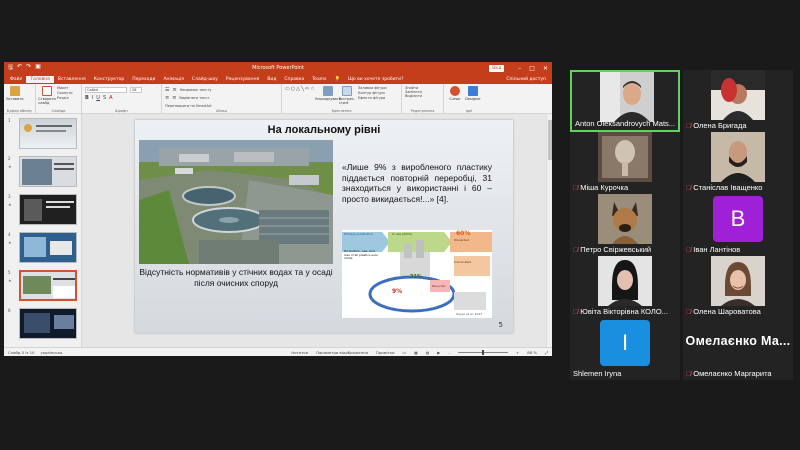  I want to click on diagram-label-incinerated: Incinerated, so click(463, 262).